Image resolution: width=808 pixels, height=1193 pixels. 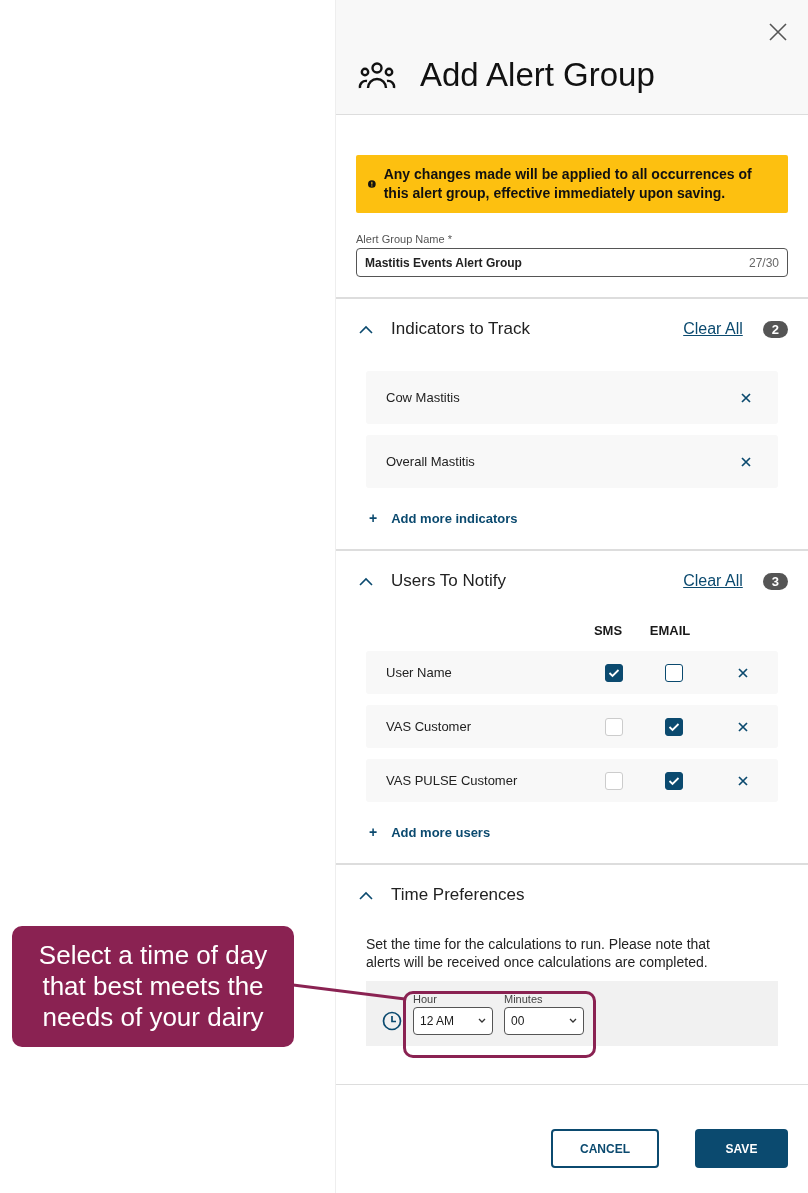 I want to click on warning-text: Any changes made will be applied to all occurrences of this alert group, effective immediately upon saving., so click(x=568, y=184).